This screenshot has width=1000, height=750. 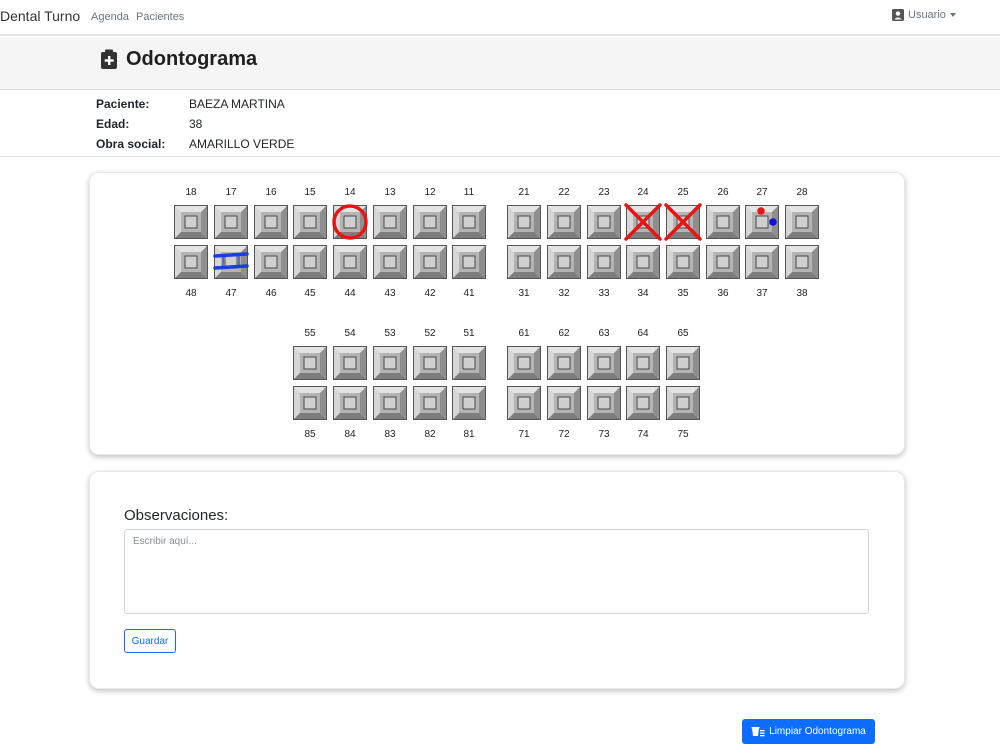 I want to click on tooth-number: 71, so click(x=524, y=434).